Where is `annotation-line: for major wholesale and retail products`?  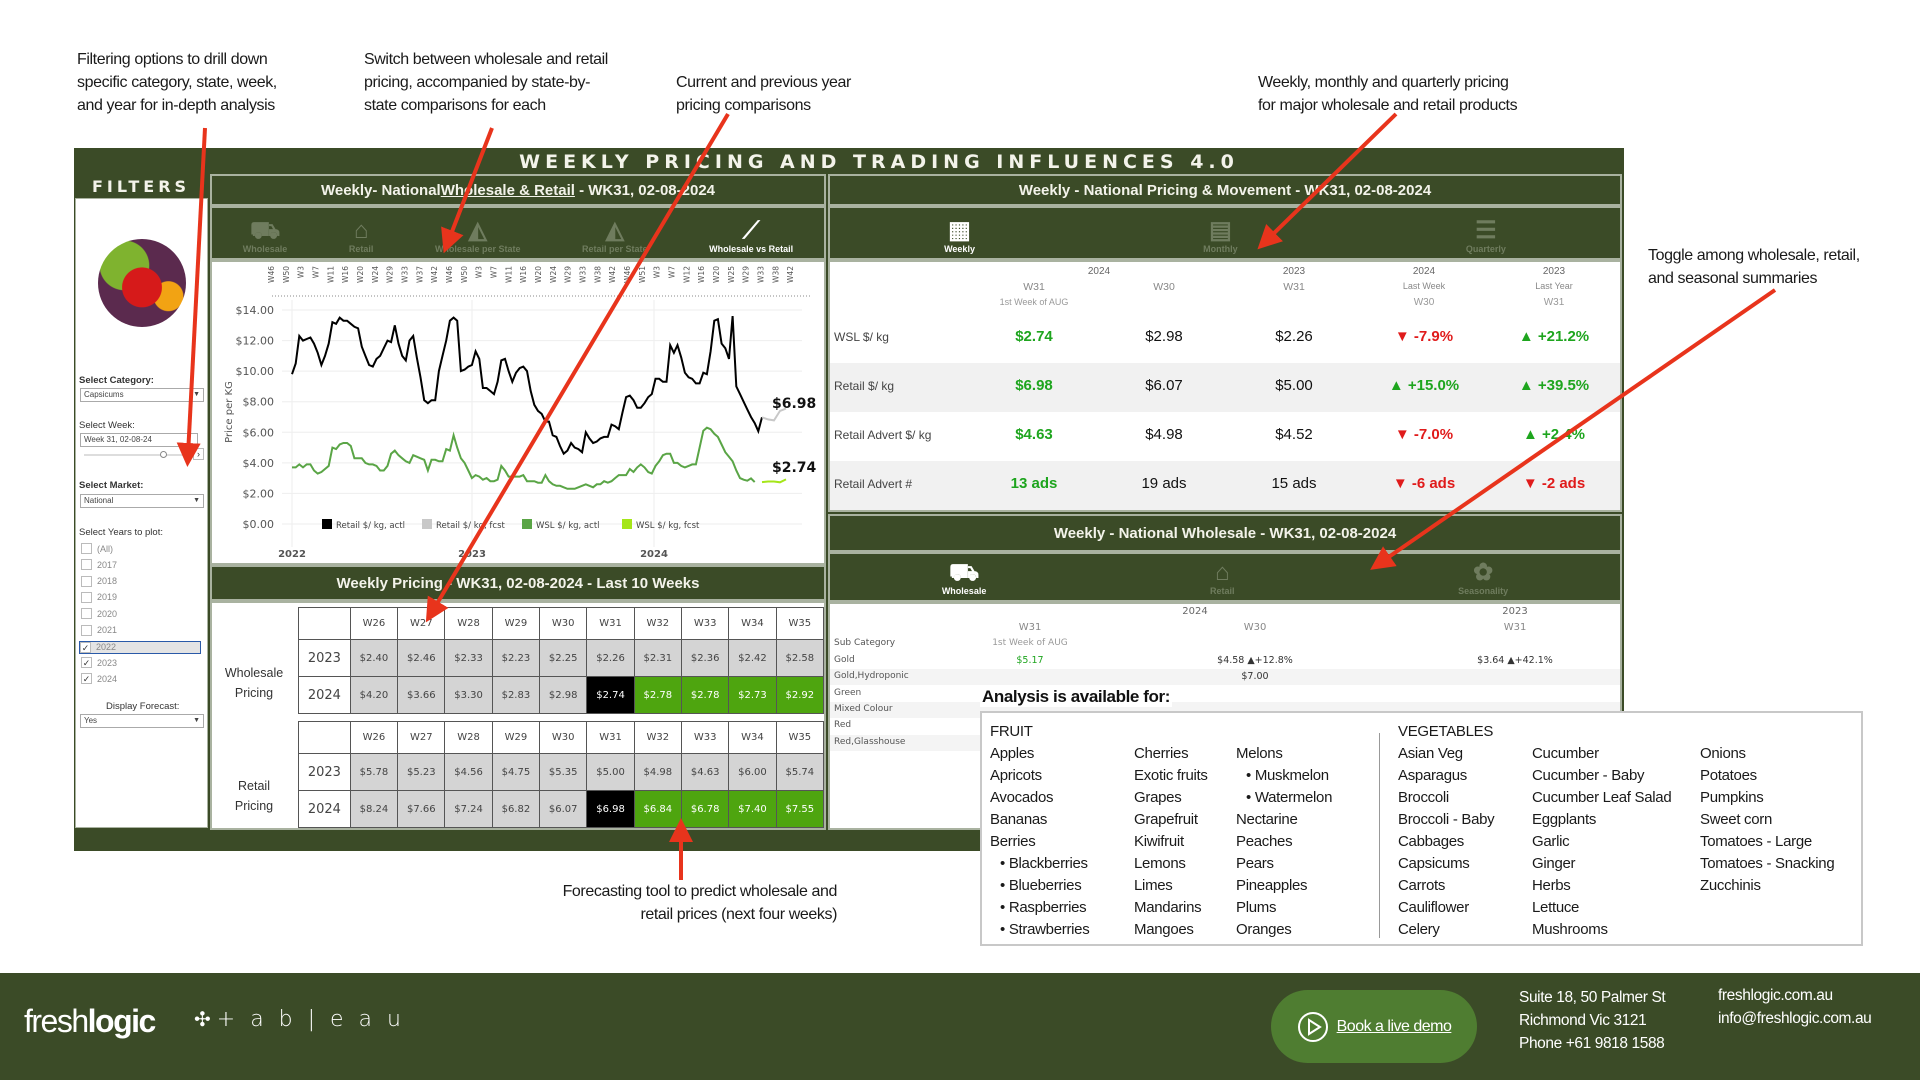 annotation-line: for major wholesale and retail products is located at coordinates (1388, 105).